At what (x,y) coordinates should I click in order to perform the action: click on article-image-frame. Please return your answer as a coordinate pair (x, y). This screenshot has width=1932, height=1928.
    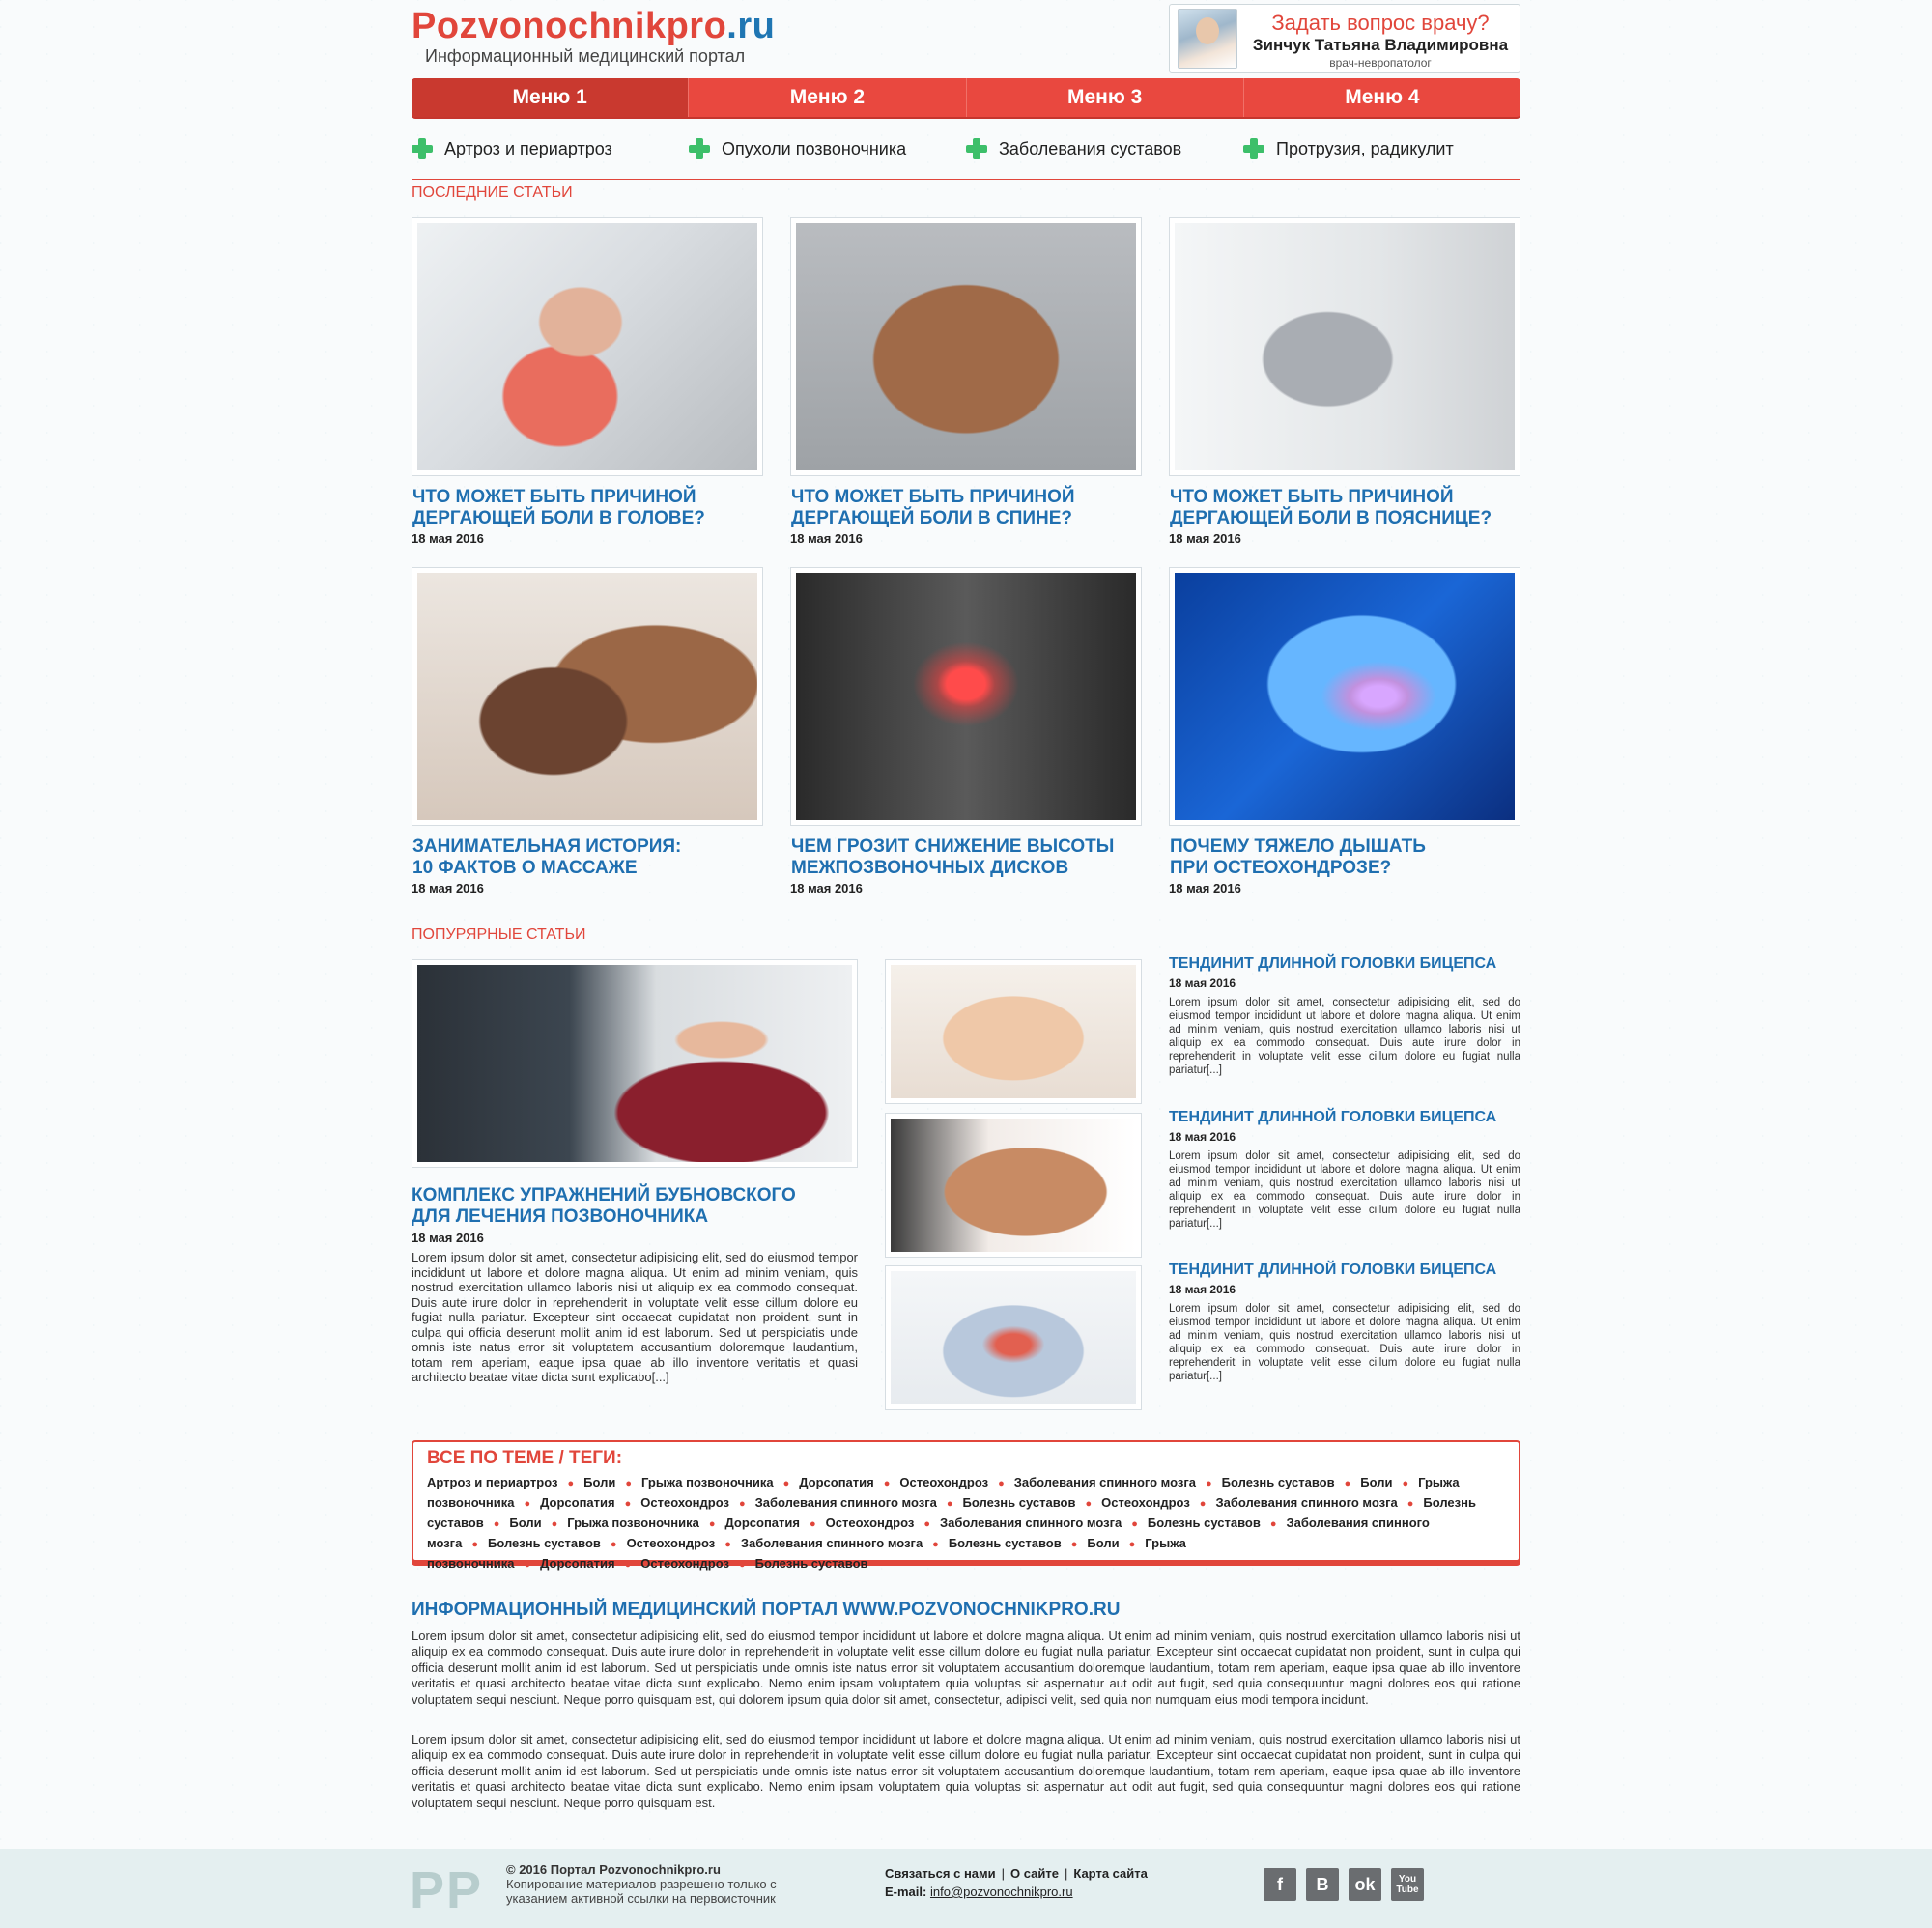
    Looking at the image, I should click on (966, 346).